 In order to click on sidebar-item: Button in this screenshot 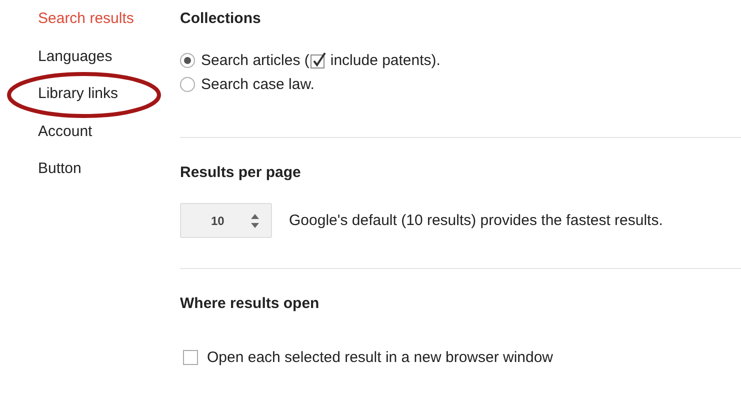, I will do `click(60, 168)`.